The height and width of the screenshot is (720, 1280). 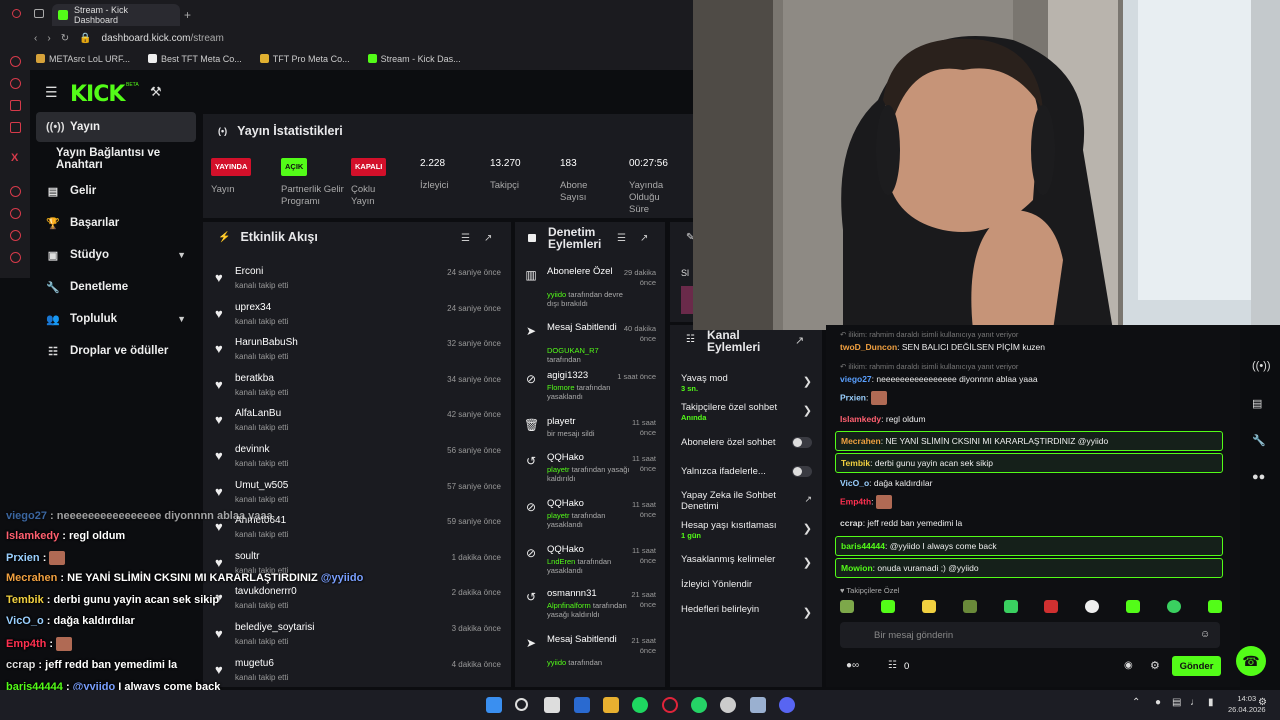 What do you see at coordinates (266, 591) in the screenshot?
I see `follower-name: tavukdonerrr0` at bounding box center [266, 591].